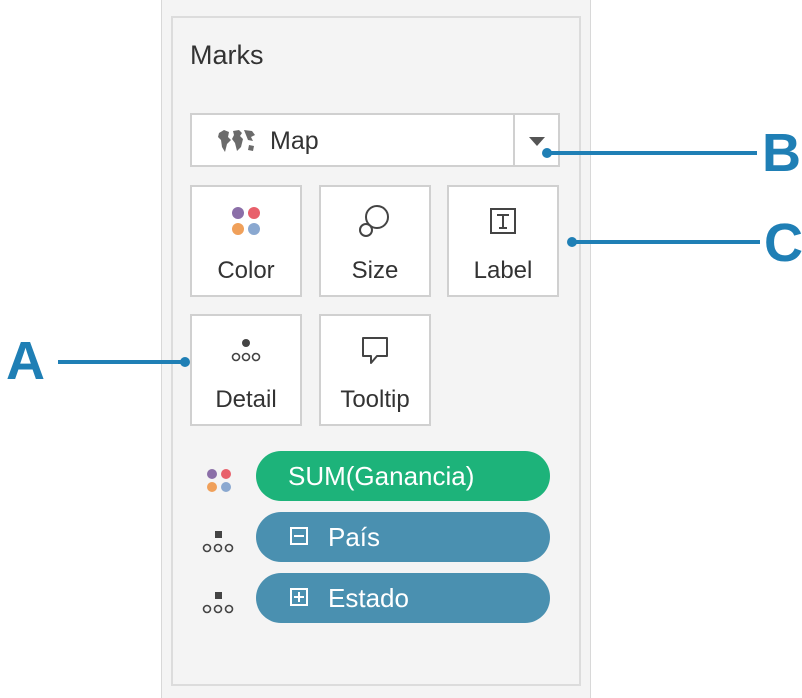 This screenshot has height=698, width=802. Describe the element at coordinates (368, 598) in the screenshot. I see `field-pill-label: Estado` at that location.